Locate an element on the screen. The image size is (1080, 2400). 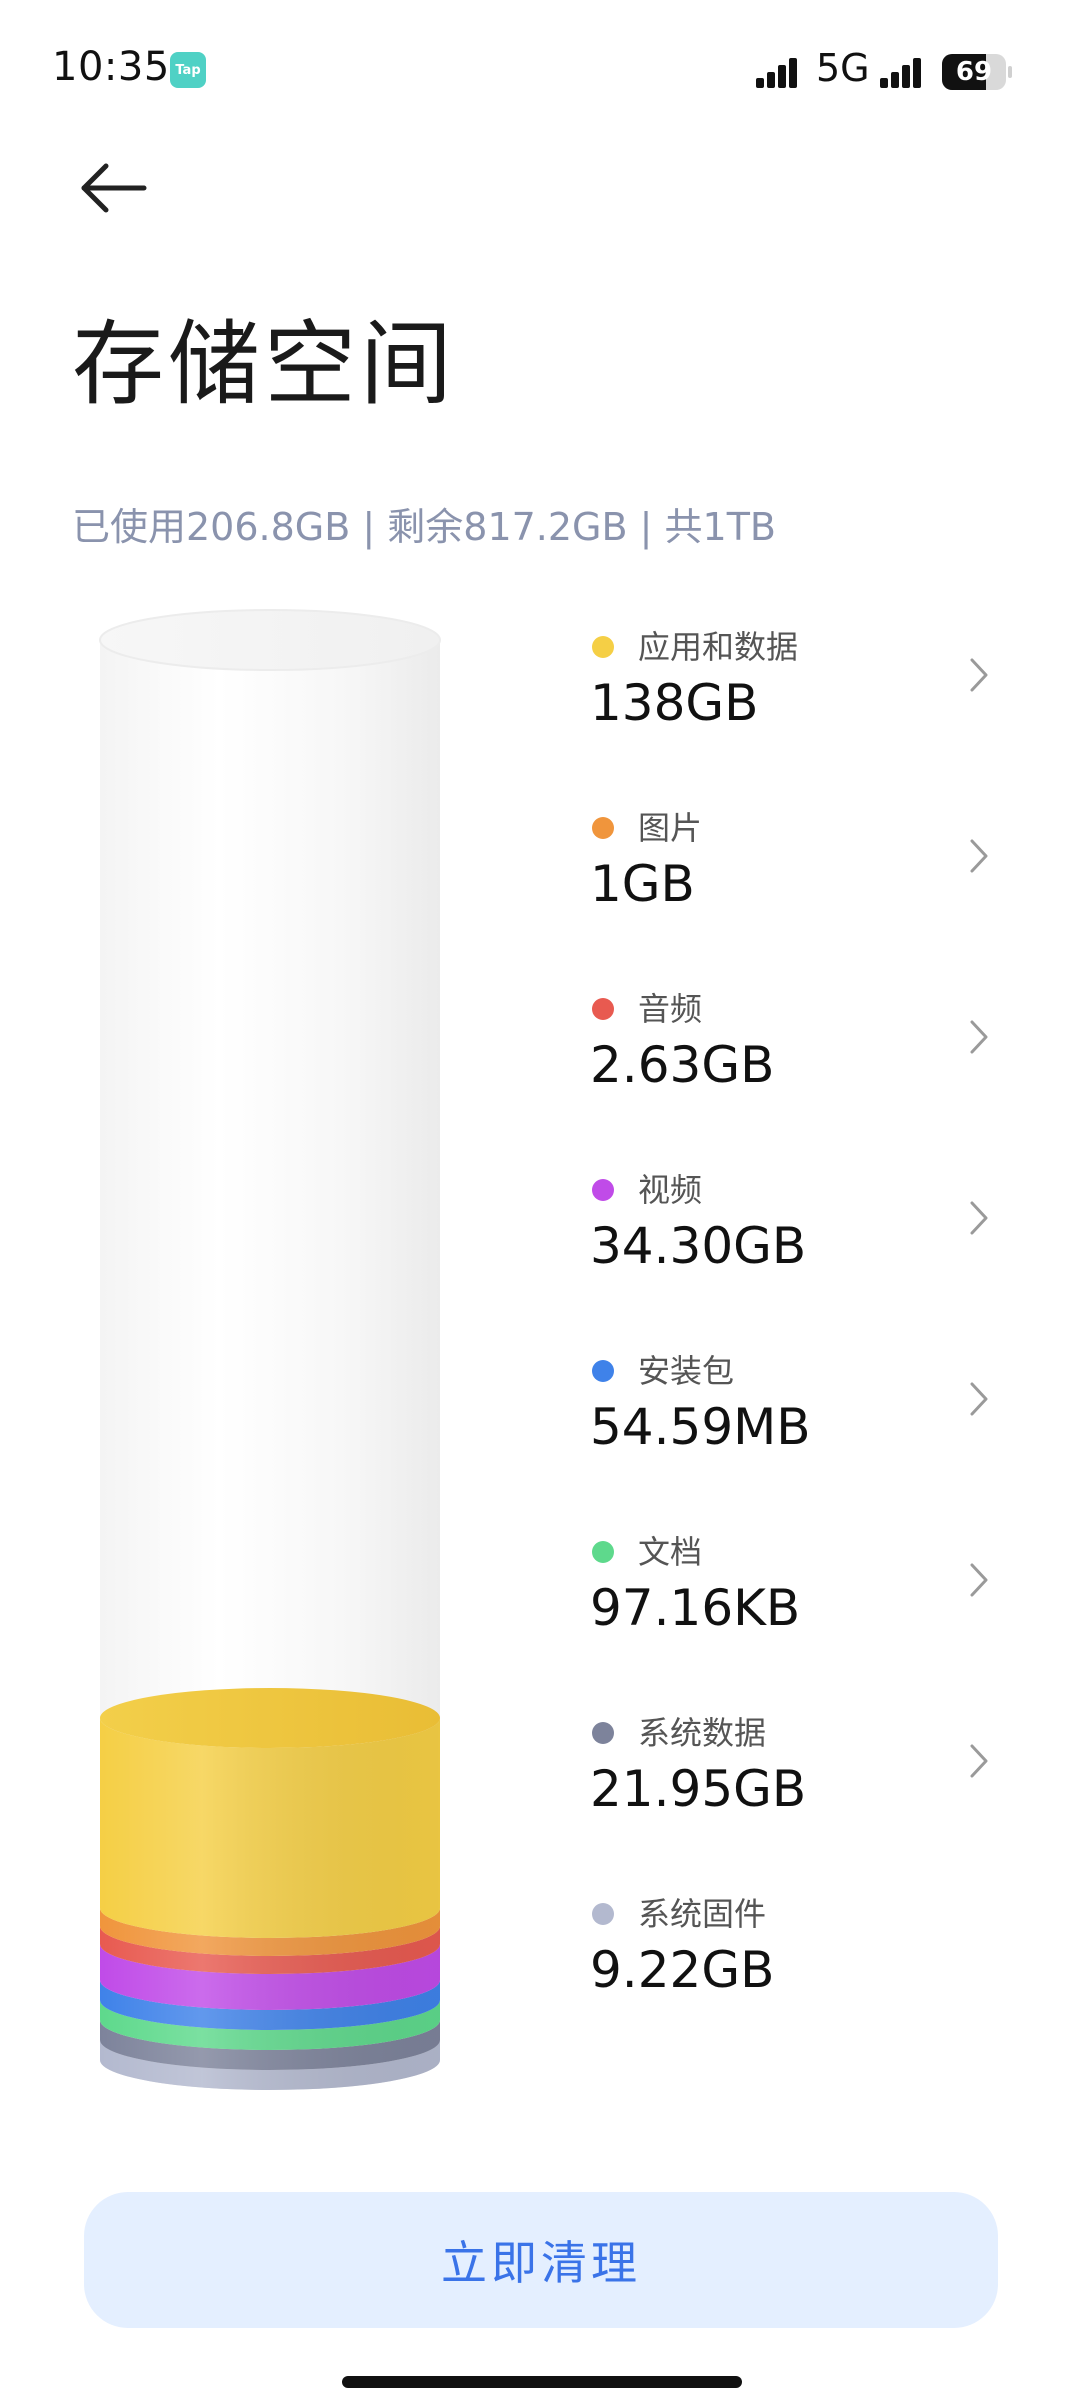
arrow-left-icon is located at coordinates (114, 188).